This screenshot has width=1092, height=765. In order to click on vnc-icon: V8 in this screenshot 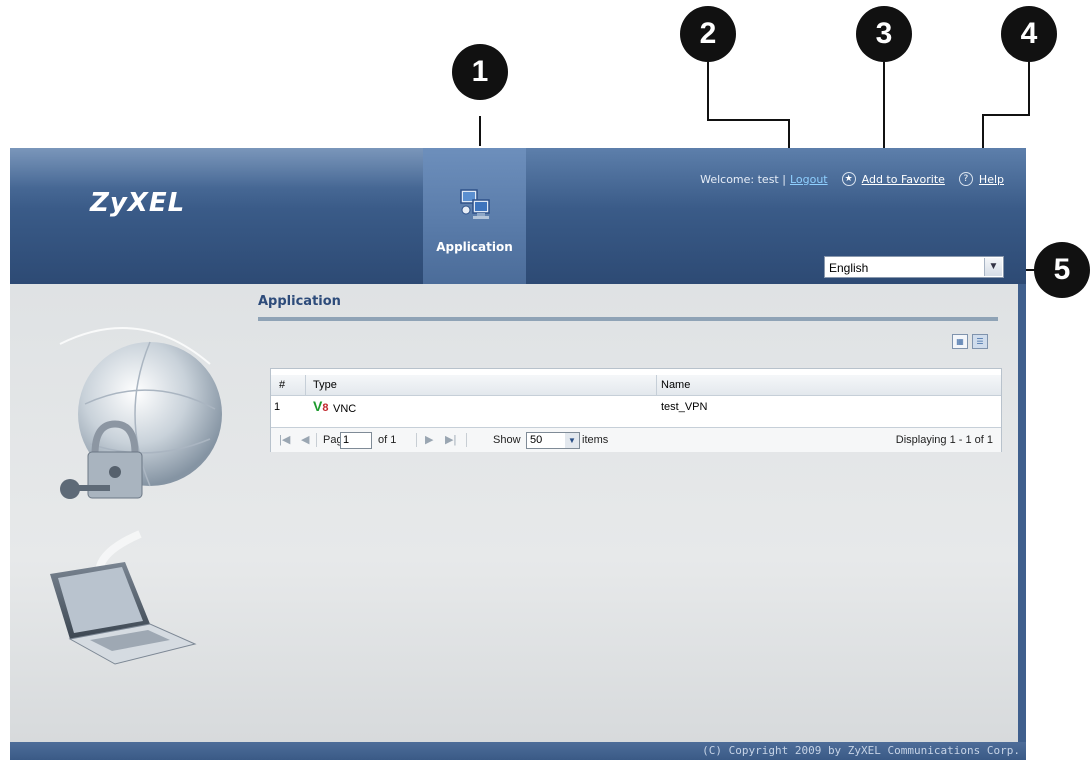, I will do `click(320, 406)`.